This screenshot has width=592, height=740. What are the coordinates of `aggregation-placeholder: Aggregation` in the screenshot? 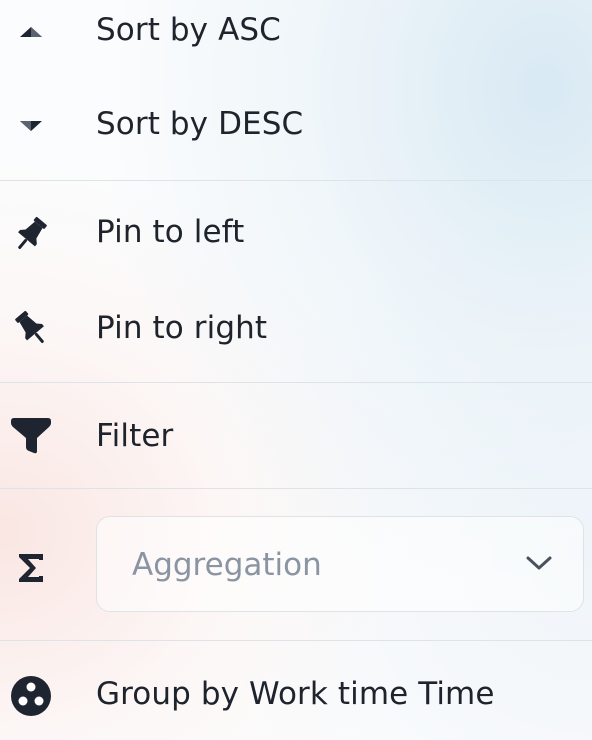 It's located at (227, 565).